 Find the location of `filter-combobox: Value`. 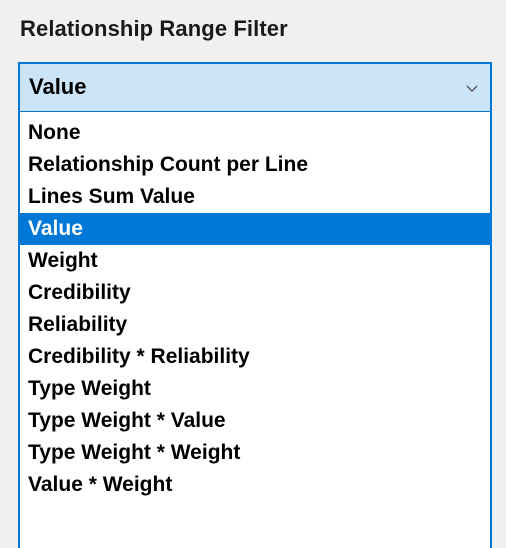

filter-combobox: Value is located at coordinates (255, 87).